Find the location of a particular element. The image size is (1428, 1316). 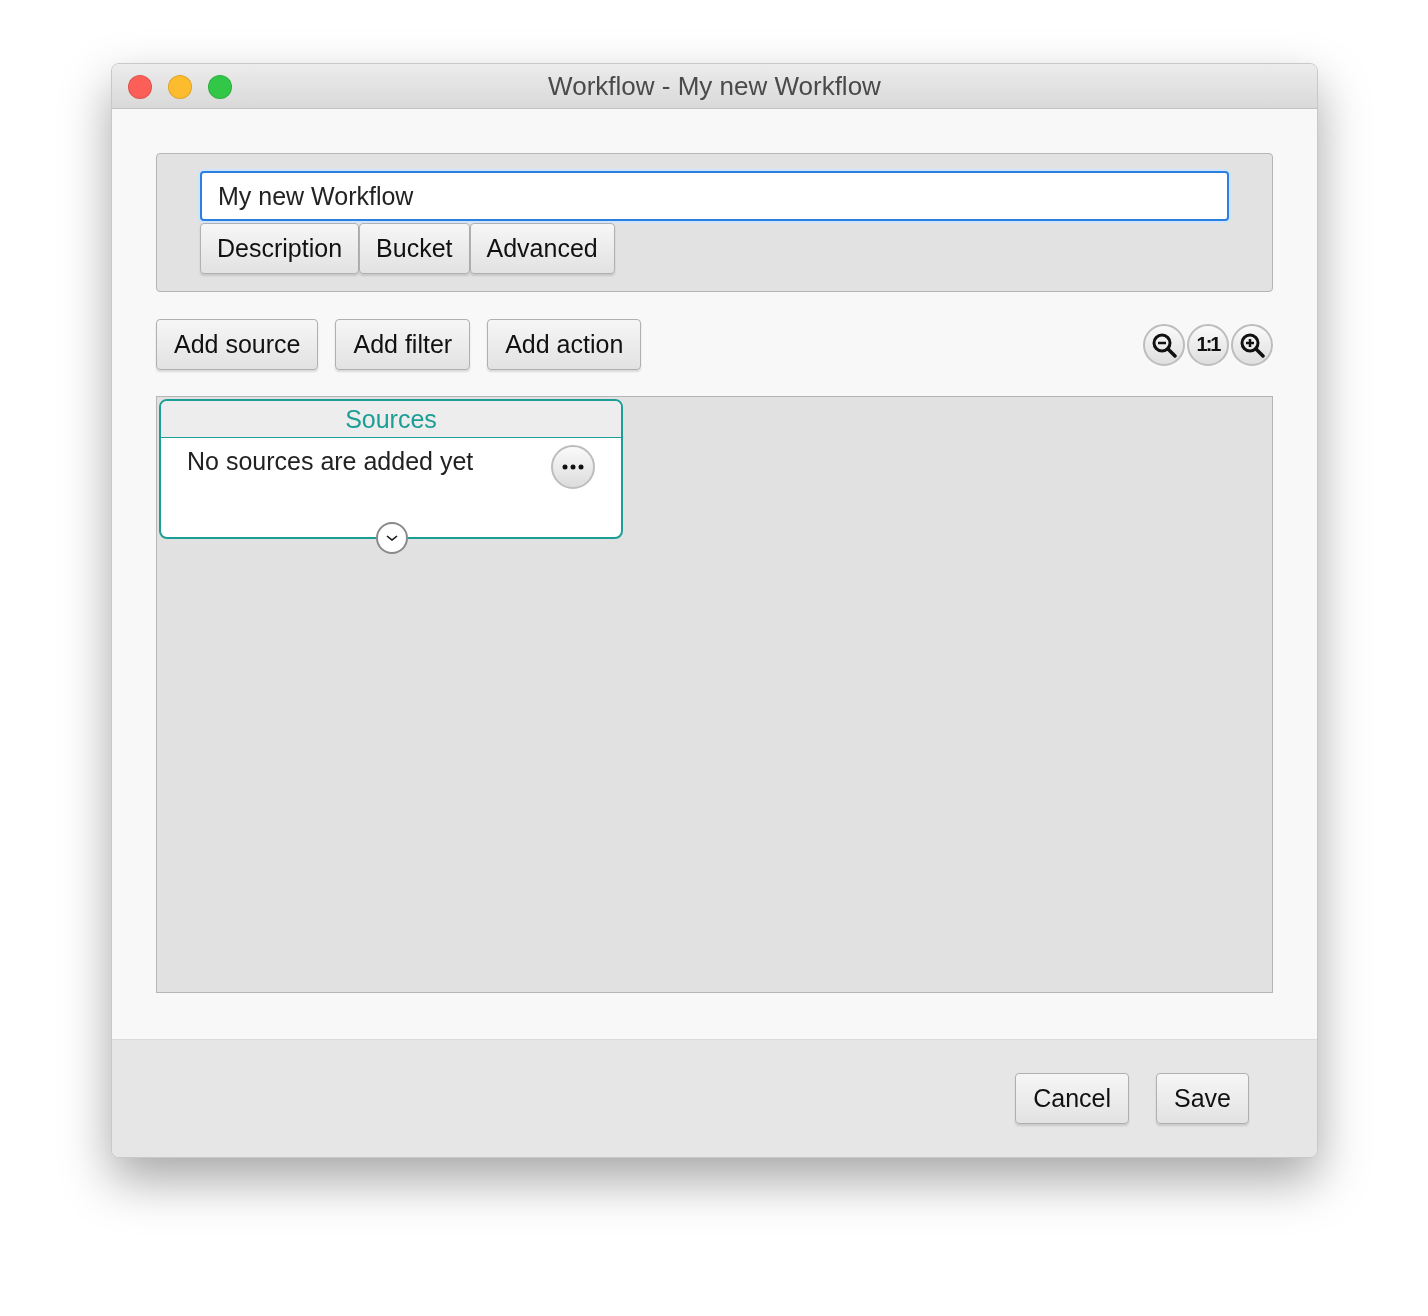

zoom-out-icon is located at coordinates (1164, 344).